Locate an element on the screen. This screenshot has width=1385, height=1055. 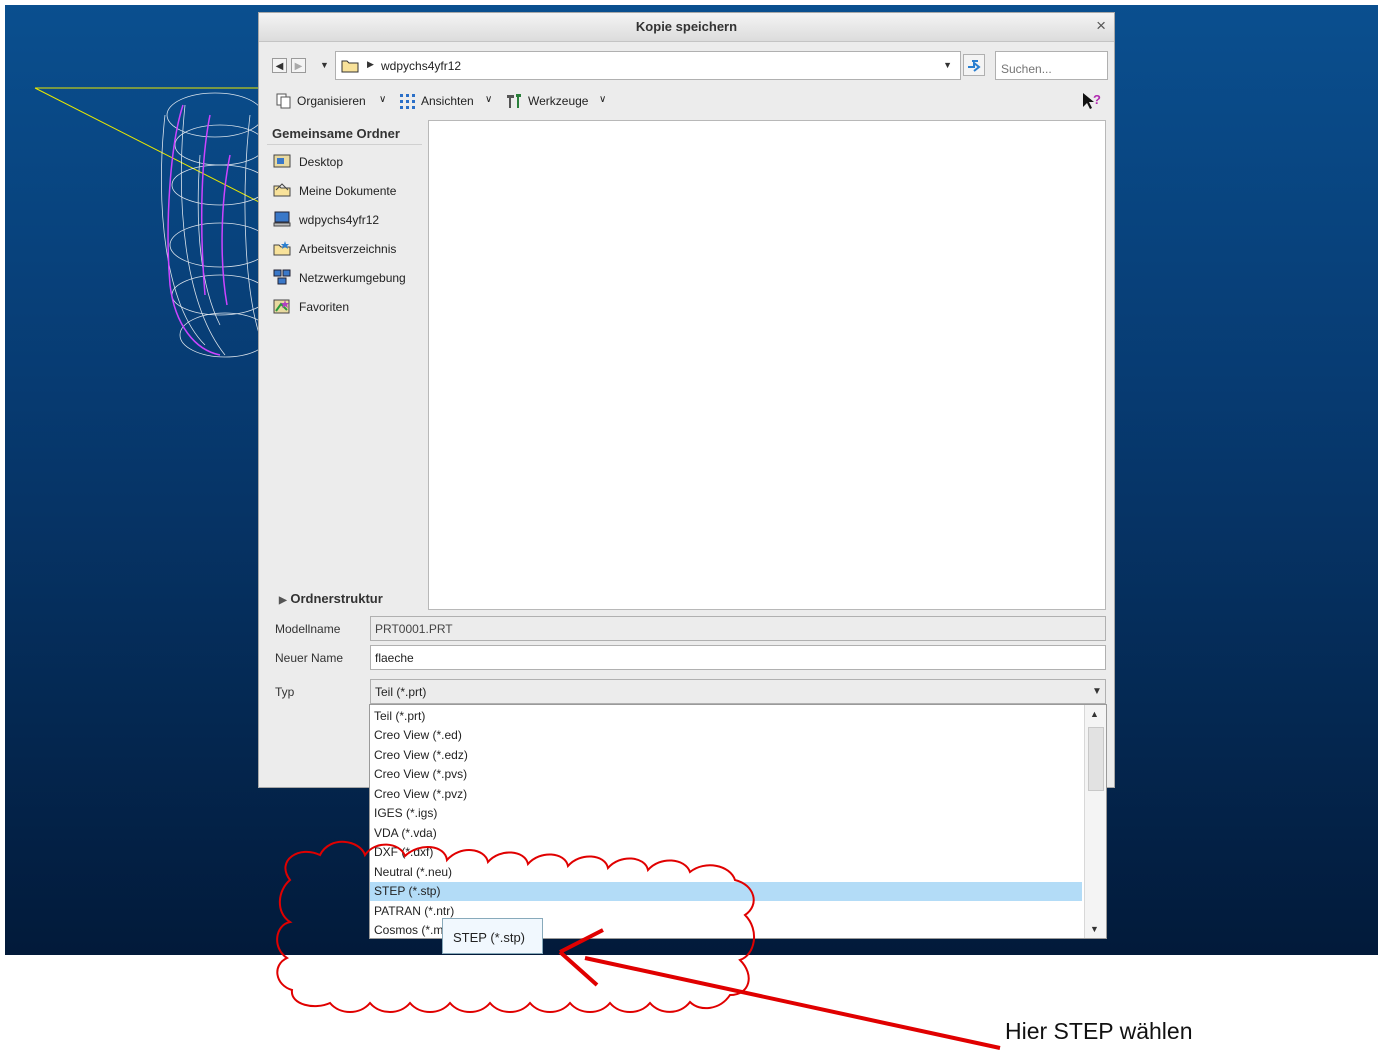
sidebar-heading: Gemeinsame Ordner is located at coordinates (336, 133).